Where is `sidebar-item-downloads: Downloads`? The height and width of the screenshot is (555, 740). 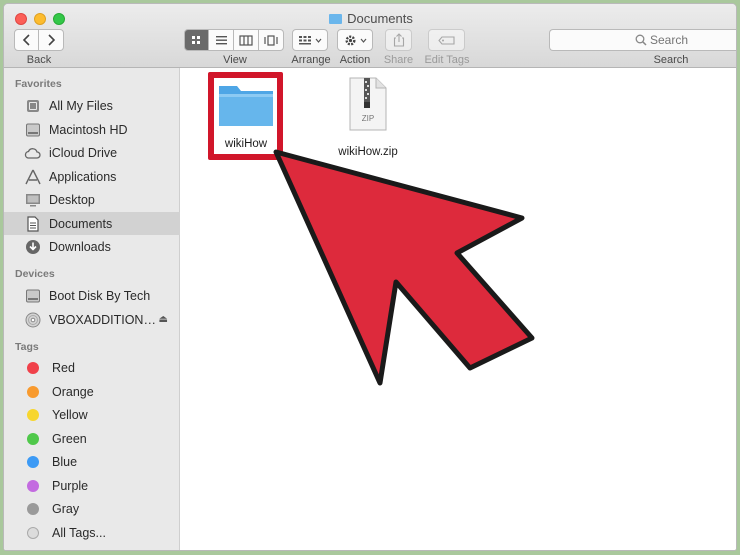
sidebar-item-downloads: Downloads is located at coordinates (92, 246).